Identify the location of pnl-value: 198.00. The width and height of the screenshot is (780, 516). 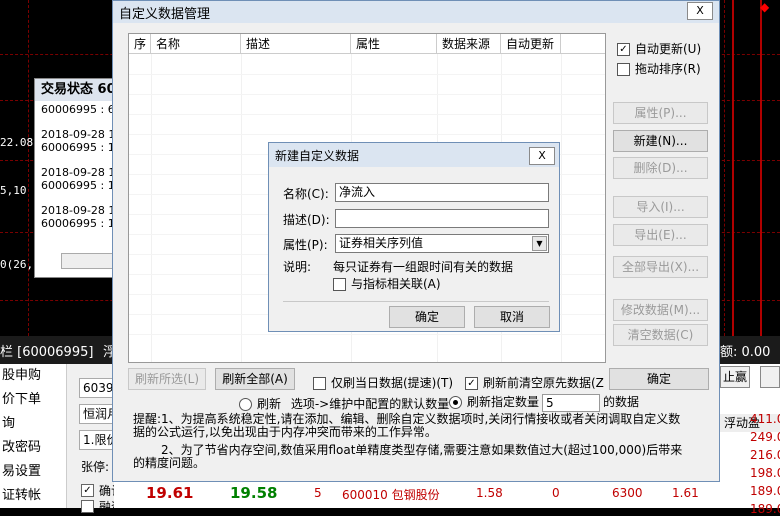
(765, 473).